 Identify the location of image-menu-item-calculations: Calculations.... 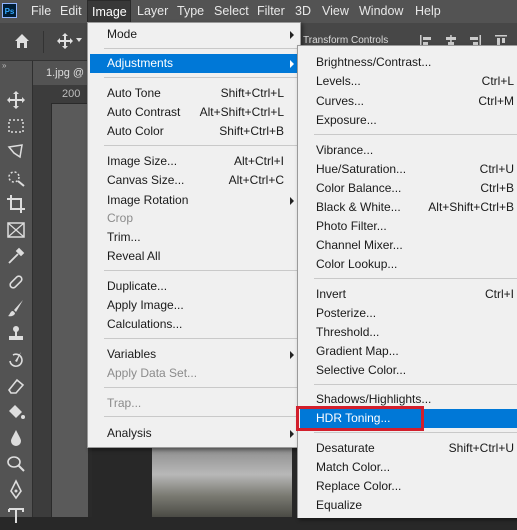
(194, 324).